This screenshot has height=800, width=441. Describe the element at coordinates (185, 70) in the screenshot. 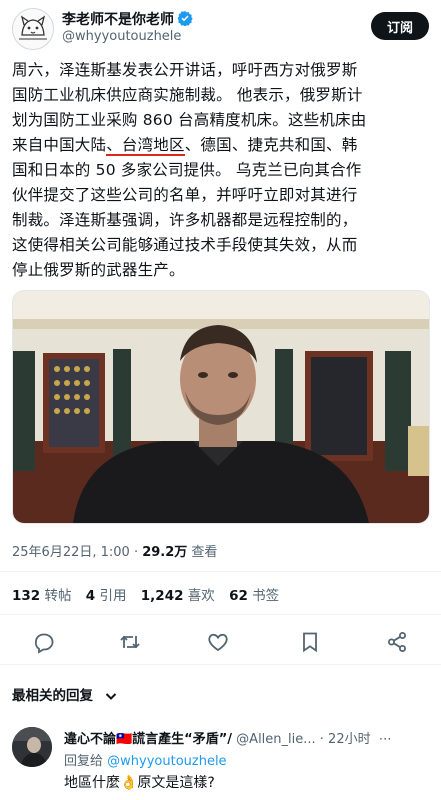

I see `tweet-line: 周六，泽连斯基发表公开讲话，呼吁西方对俄罗斯` at that location.